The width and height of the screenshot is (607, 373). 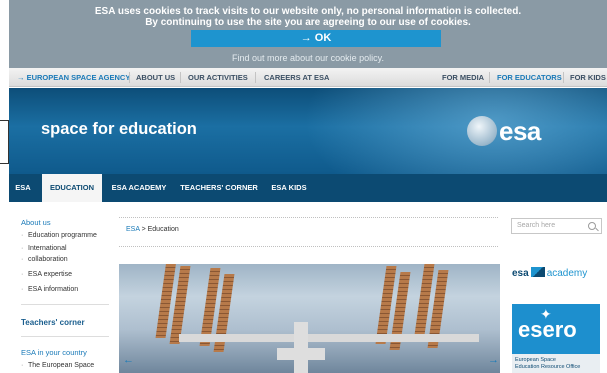 I want to click on breadcrumb: ESA > Education, so click(x=152, y=229).